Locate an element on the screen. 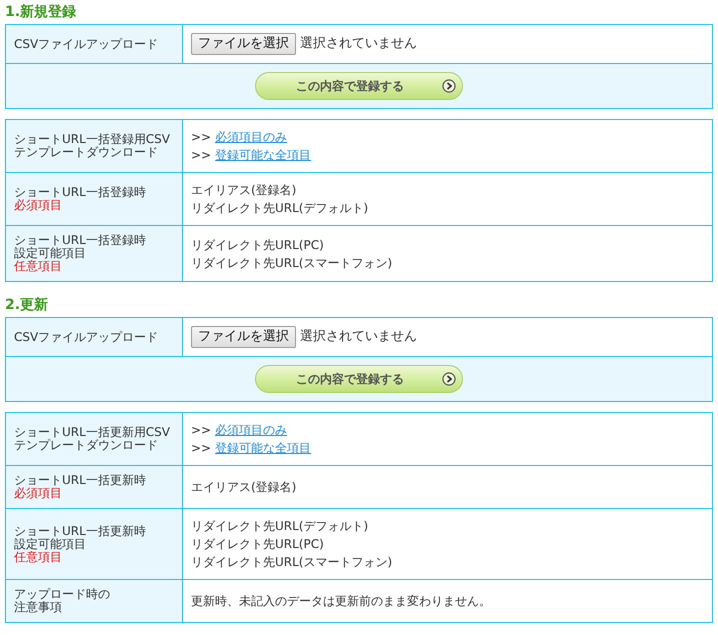  section-heading: 2.更新 is located at coordinates (27, 305).